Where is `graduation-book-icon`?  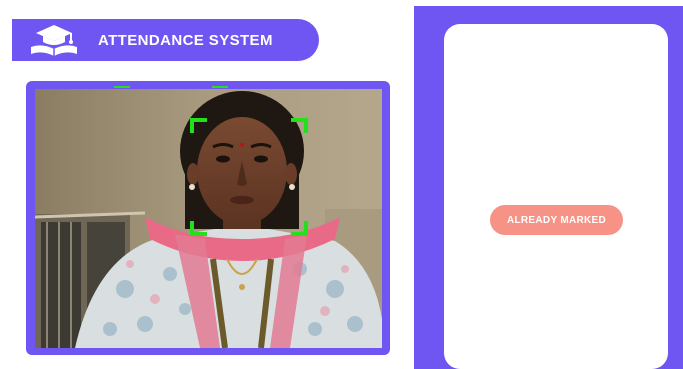
graduation-book-icon is located at coordinates (54, 40).